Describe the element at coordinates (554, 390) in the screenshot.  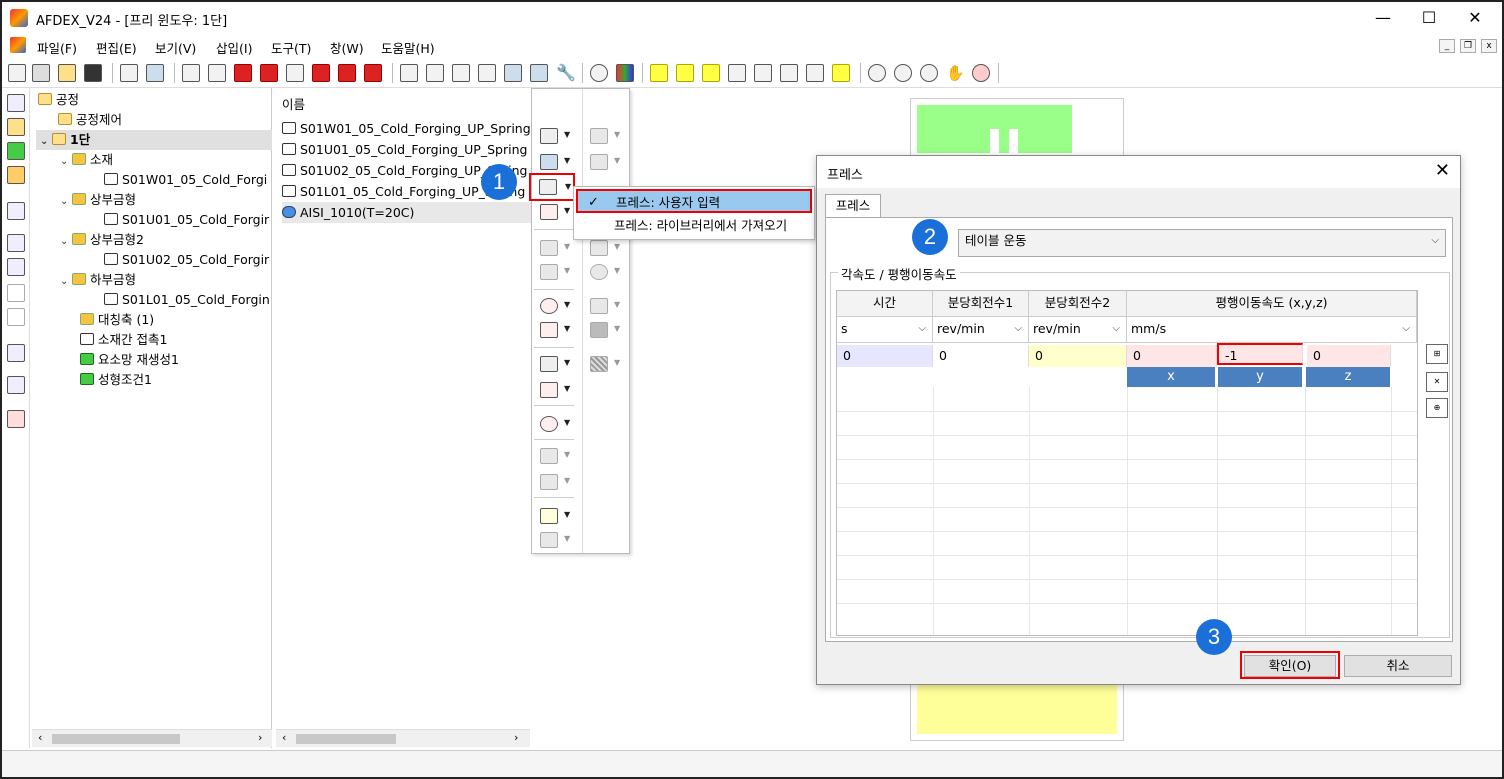
I see `palette-boundary-button: ▼` at that location.